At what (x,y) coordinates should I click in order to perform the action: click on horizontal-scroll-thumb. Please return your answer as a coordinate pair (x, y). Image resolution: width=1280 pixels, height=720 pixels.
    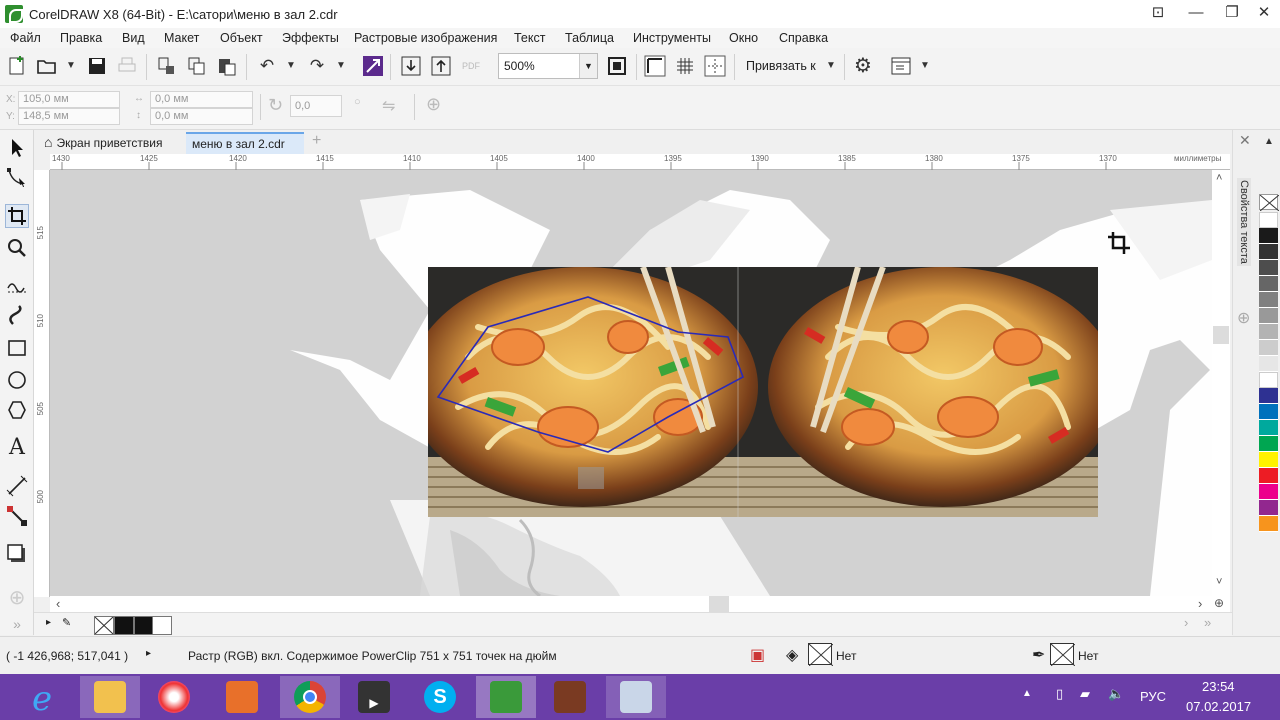
    Looking at the image, I should click on (719, 604).